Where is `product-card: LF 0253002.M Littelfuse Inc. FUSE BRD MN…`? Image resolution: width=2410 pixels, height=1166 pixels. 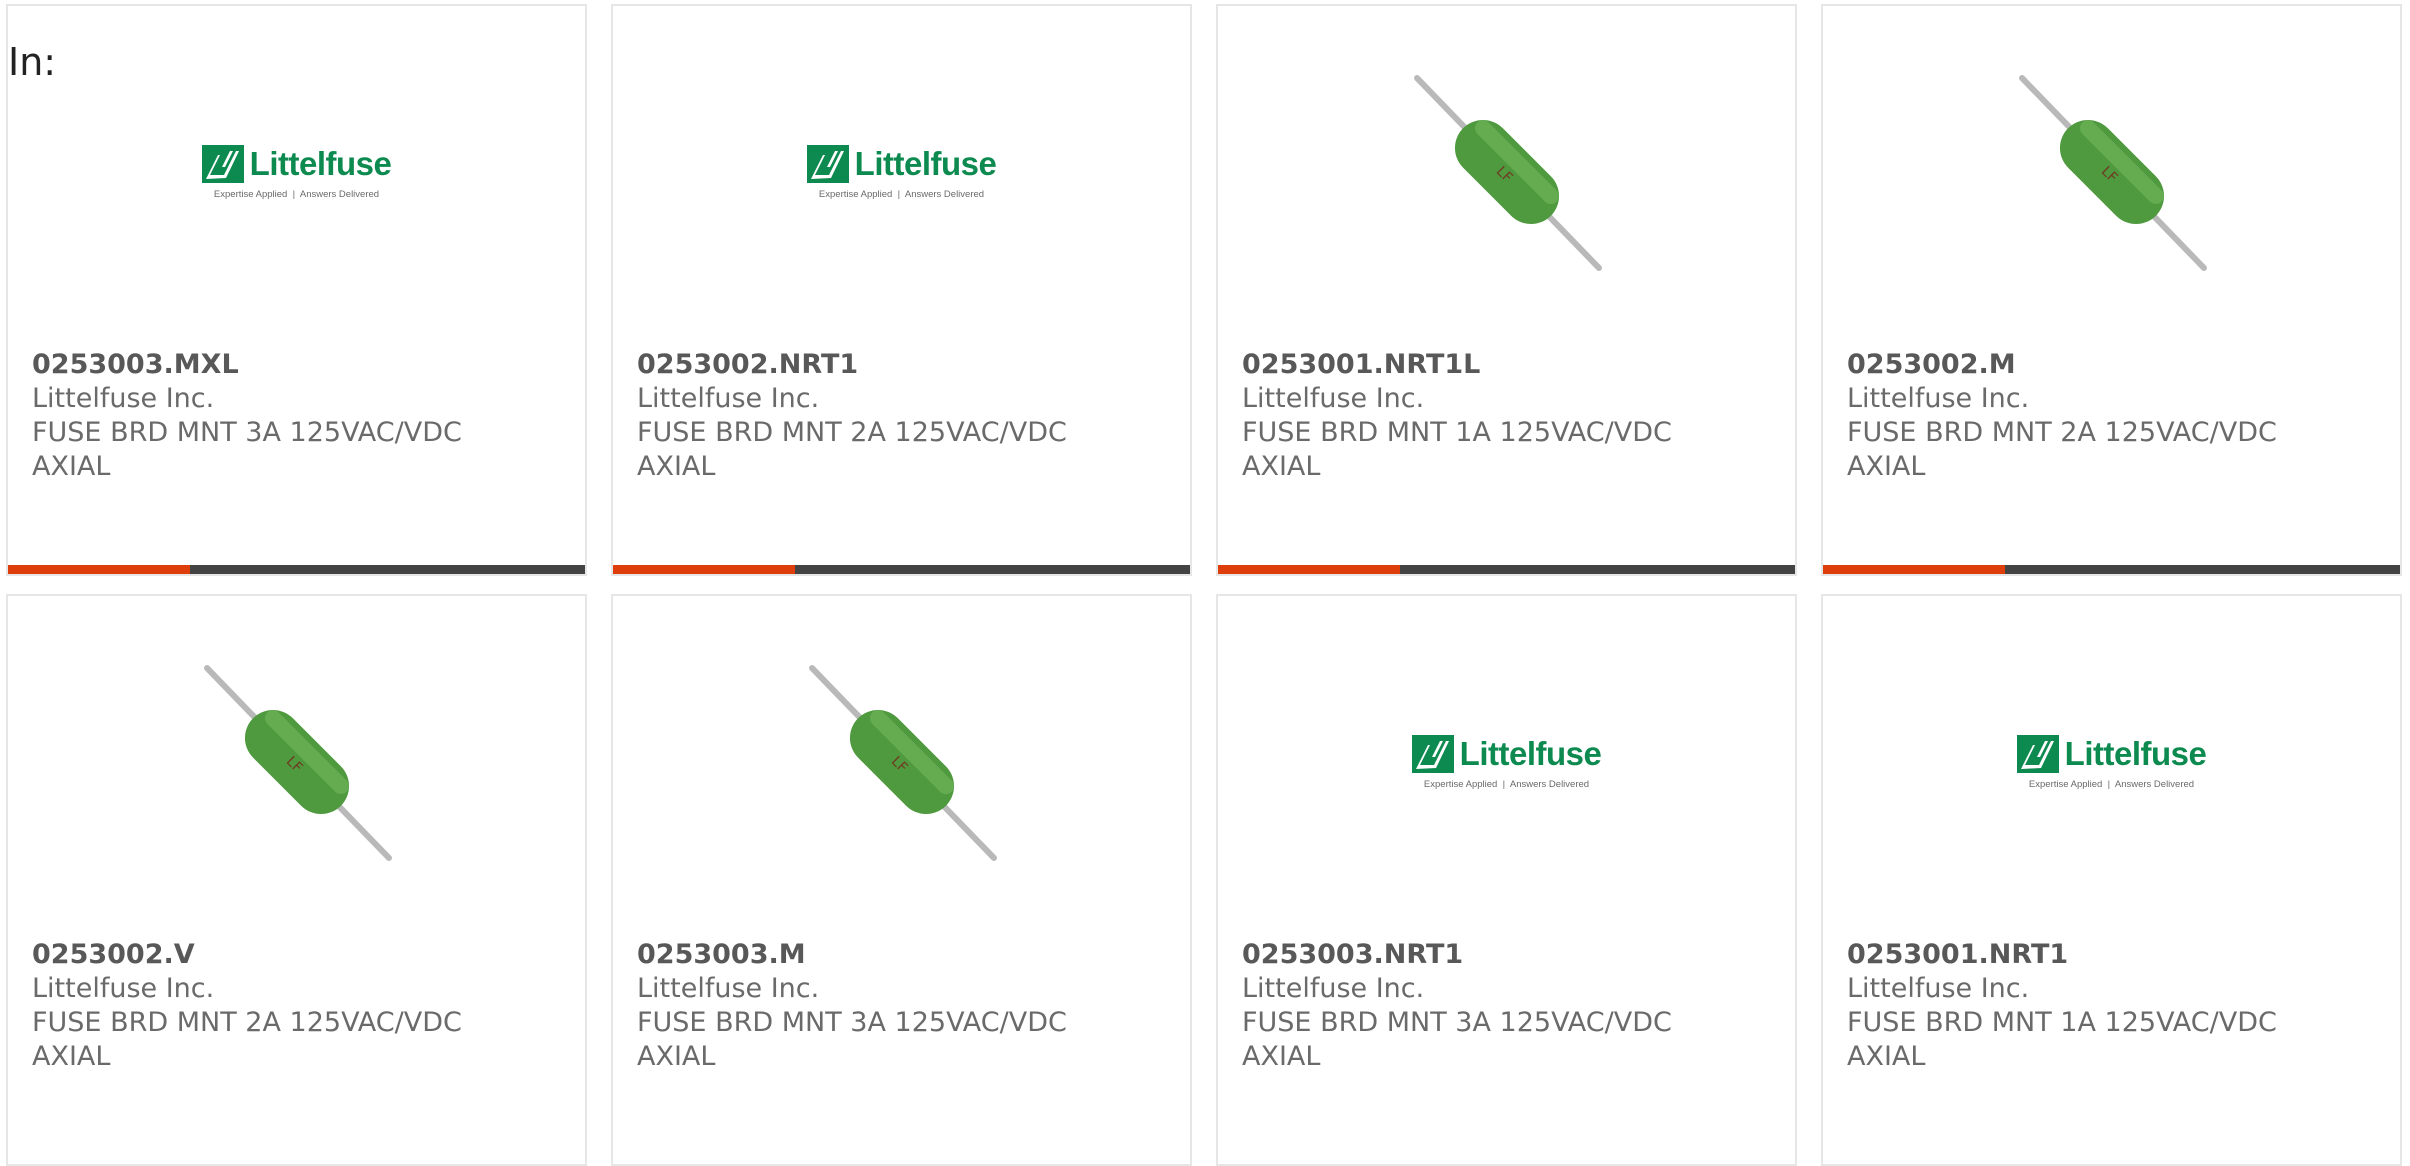
product-card: LF 0253002.M Littelfuse Inc. FUSE BRD MN… is located at coordinates (2111, 290).